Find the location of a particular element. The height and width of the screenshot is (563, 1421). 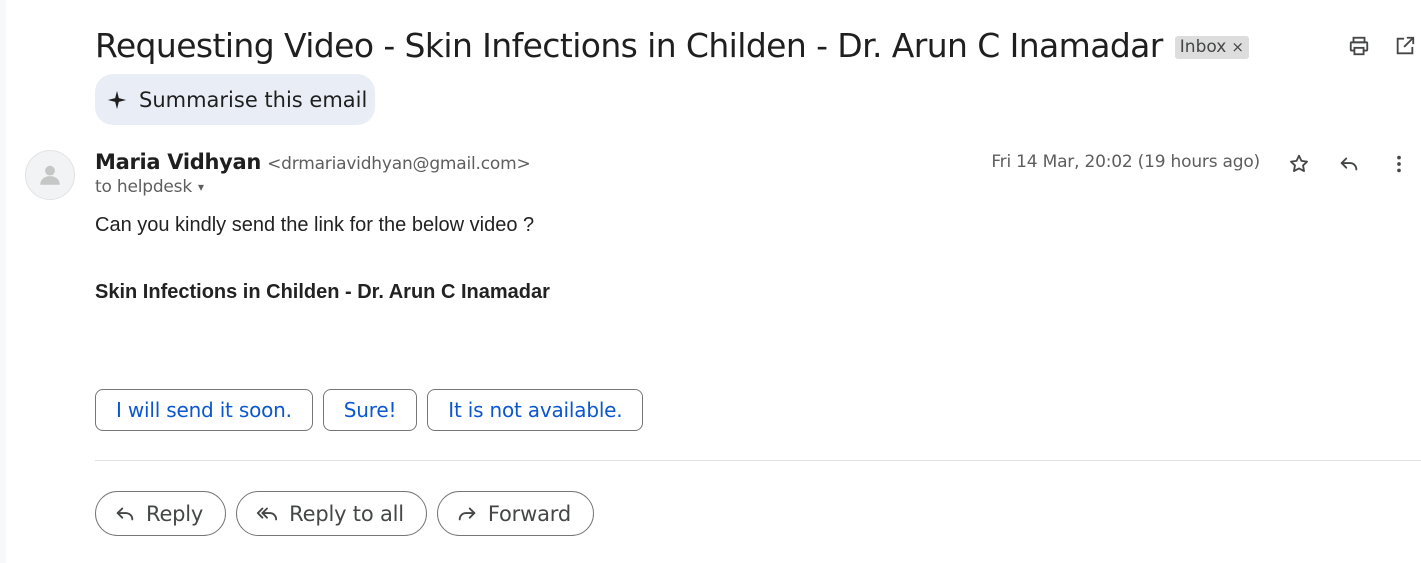

reply-actions: Reply Reply to all Forward is located at coordinates (344, 513).